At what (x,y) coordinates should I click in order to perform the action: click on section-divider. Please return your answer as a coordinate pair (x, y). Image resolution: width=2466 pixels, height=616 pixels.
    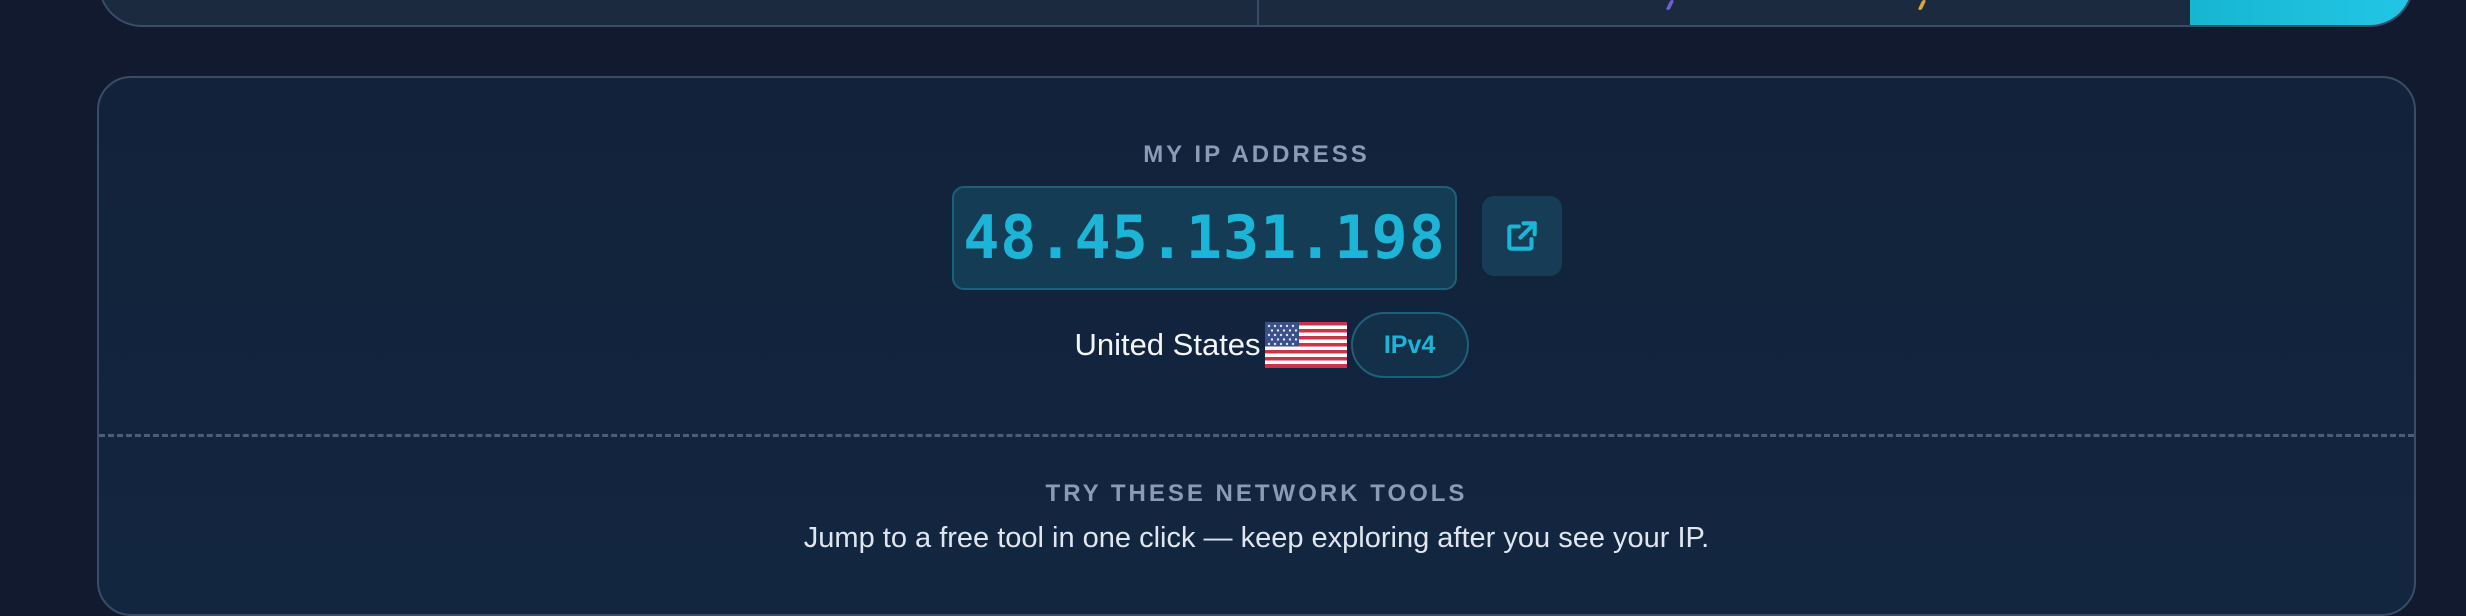
    Looking at the image, I should click on (1256, 435).